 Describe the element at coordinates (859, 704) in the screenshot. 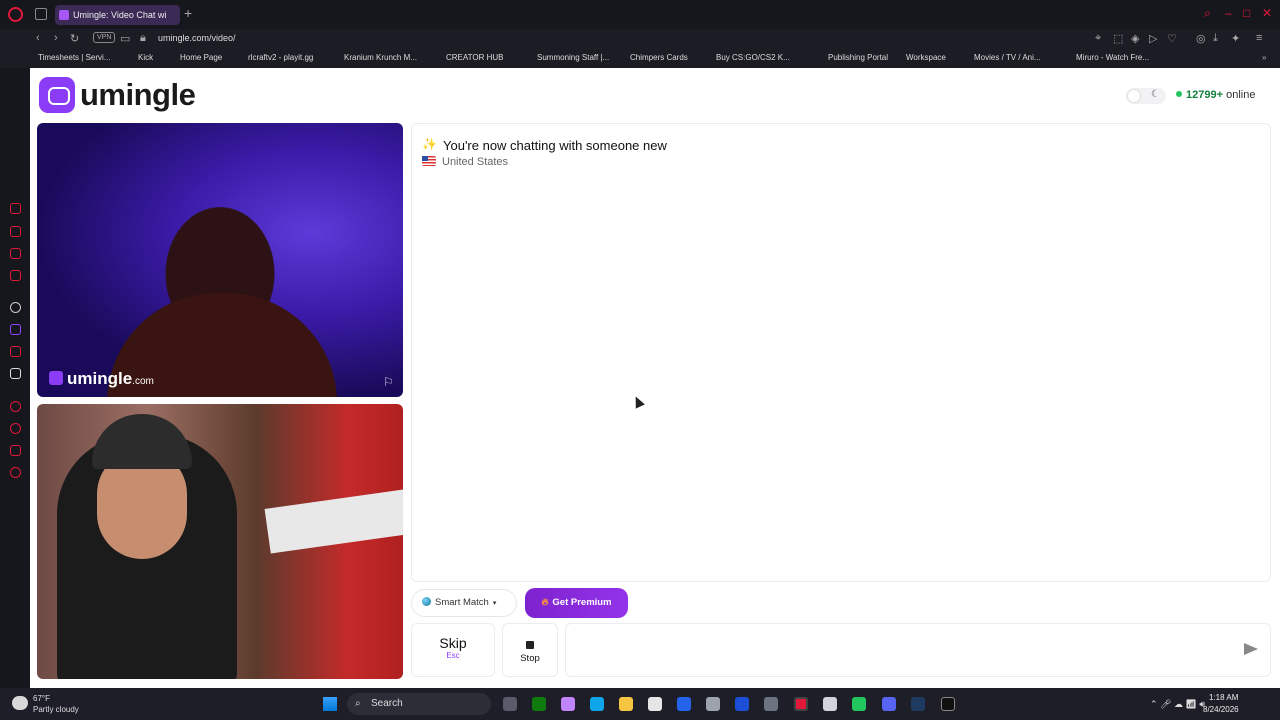

I see `nvidia-icon` at that location.